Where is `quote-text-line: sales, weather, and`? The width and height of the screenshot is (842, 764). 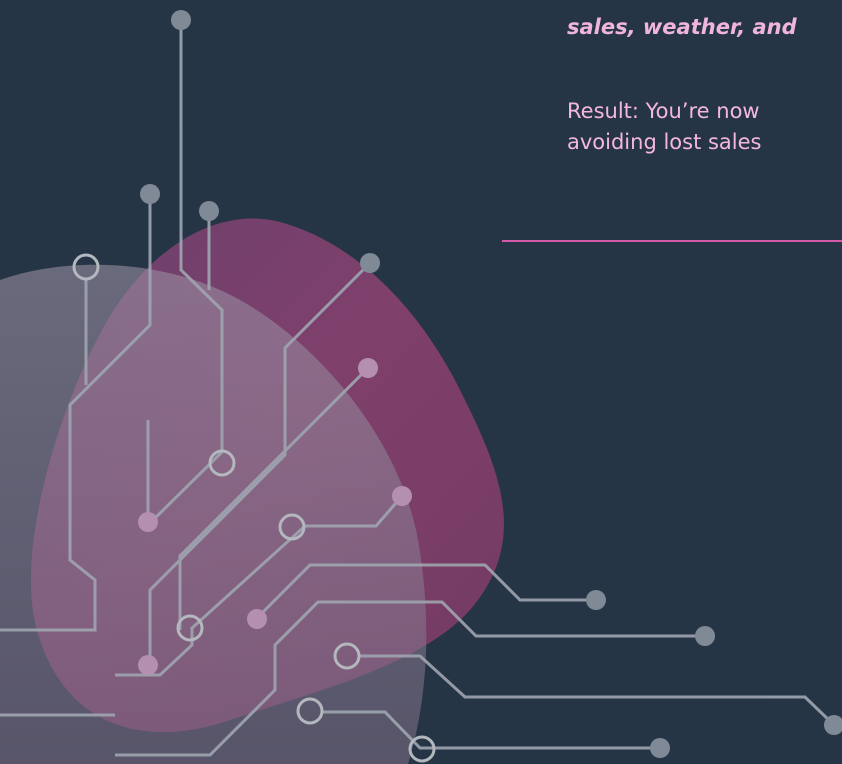
quote-text-line: sales, weather, and is located at coordinates (682, 27).